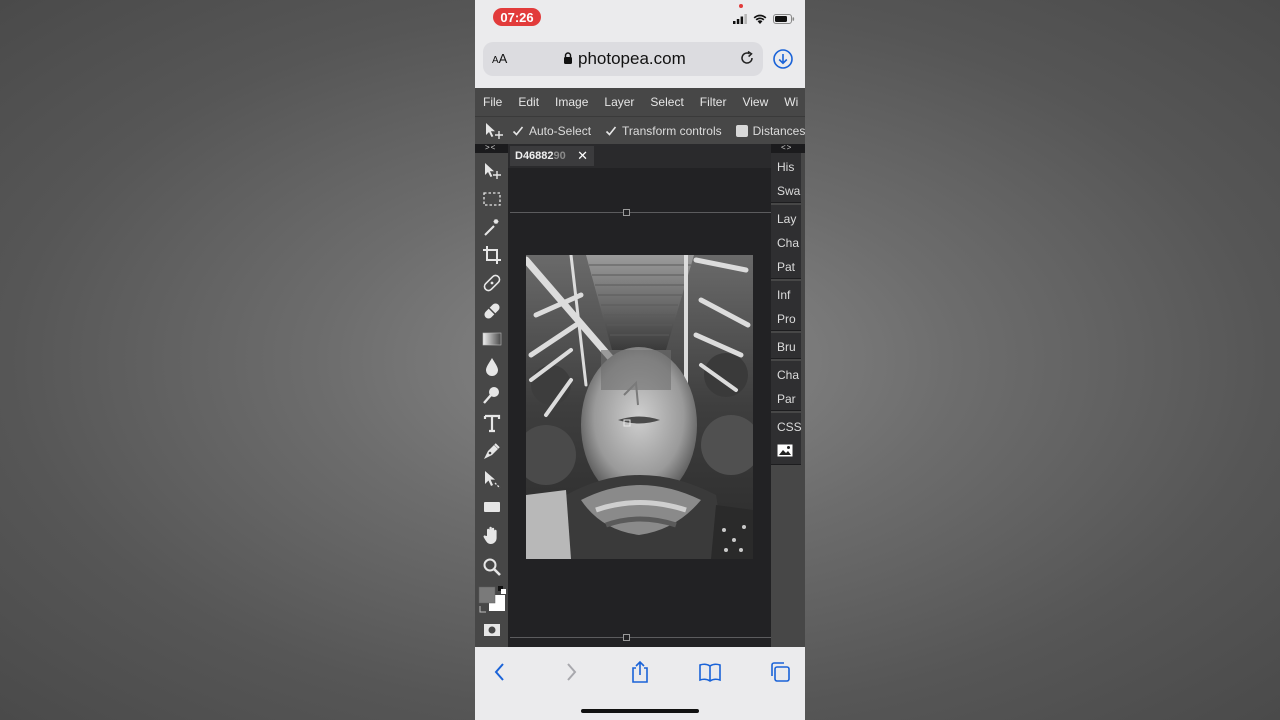  Describe the element at coordinates (785, 452) in the screenshot. I see `image-panel-icon` at that location.